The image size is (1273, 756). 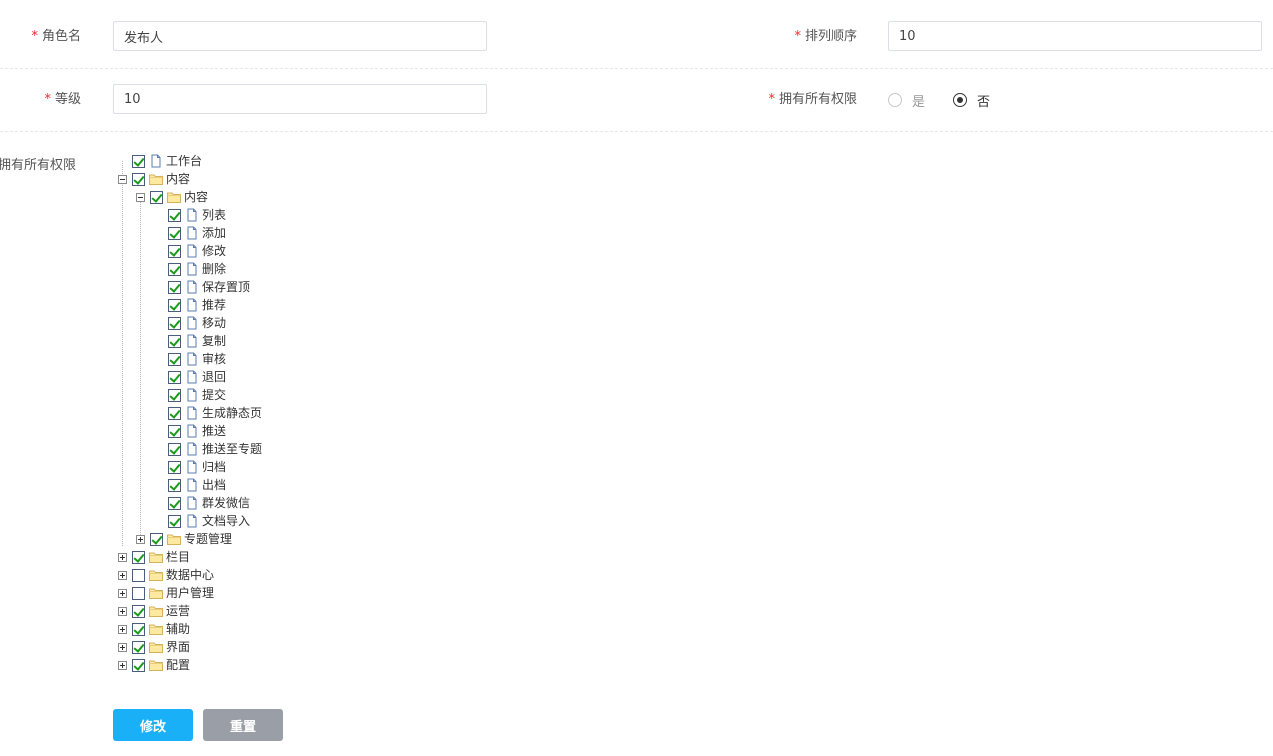 I want to click on tree-node-label: 用户管理, so click(x=190, y=593).